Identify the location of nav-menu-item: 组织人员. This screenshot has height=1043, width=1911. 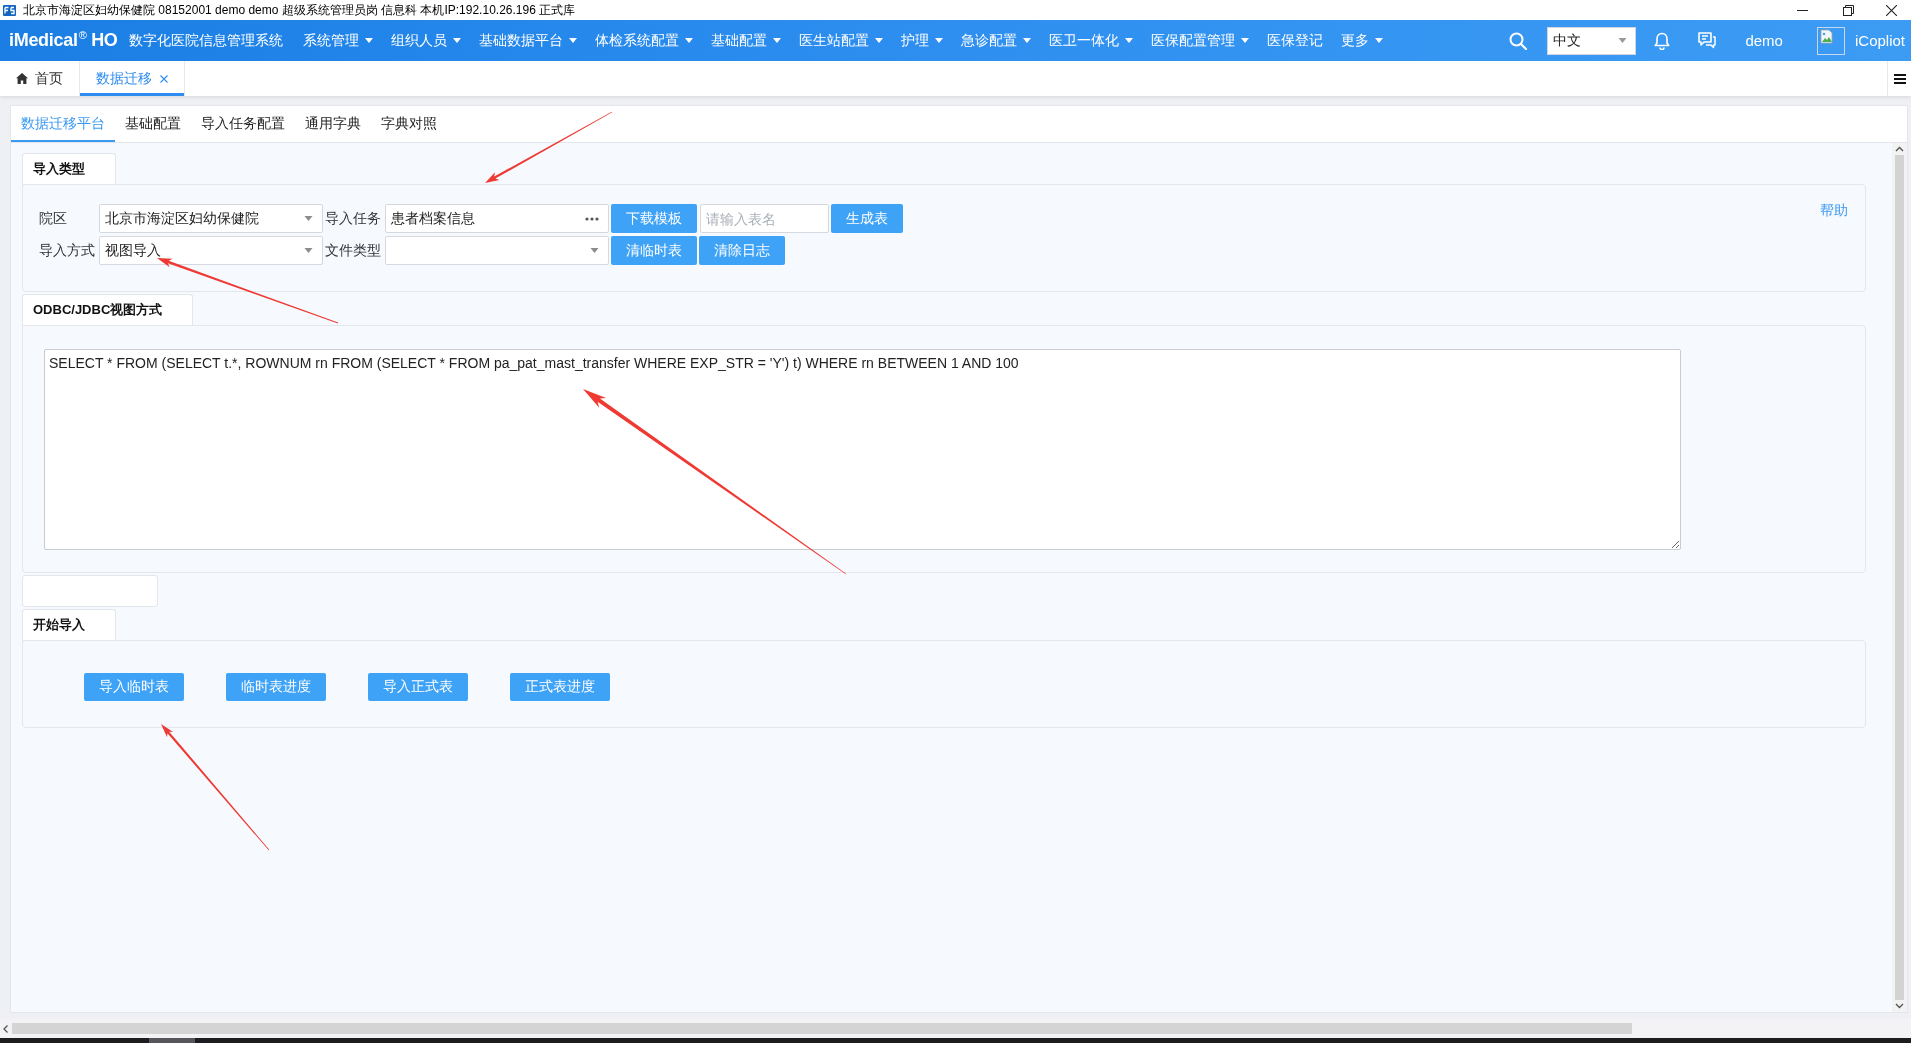
(425, 40).